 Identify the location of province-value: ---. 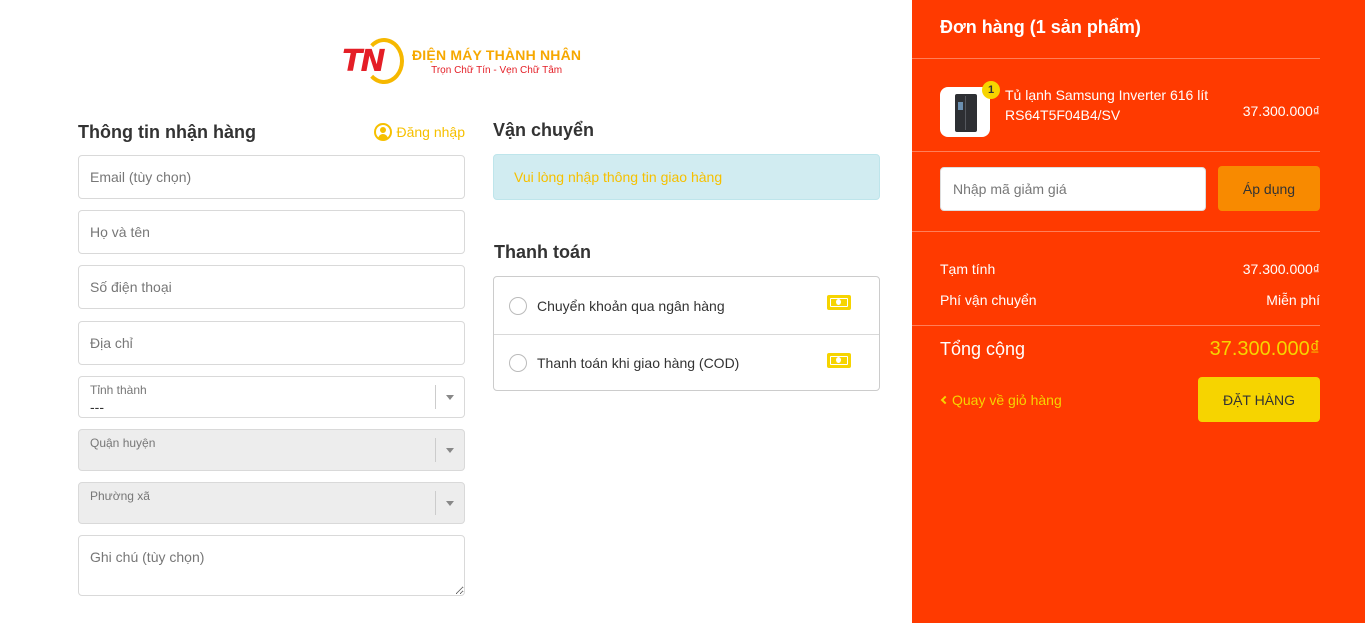
(97, 407).